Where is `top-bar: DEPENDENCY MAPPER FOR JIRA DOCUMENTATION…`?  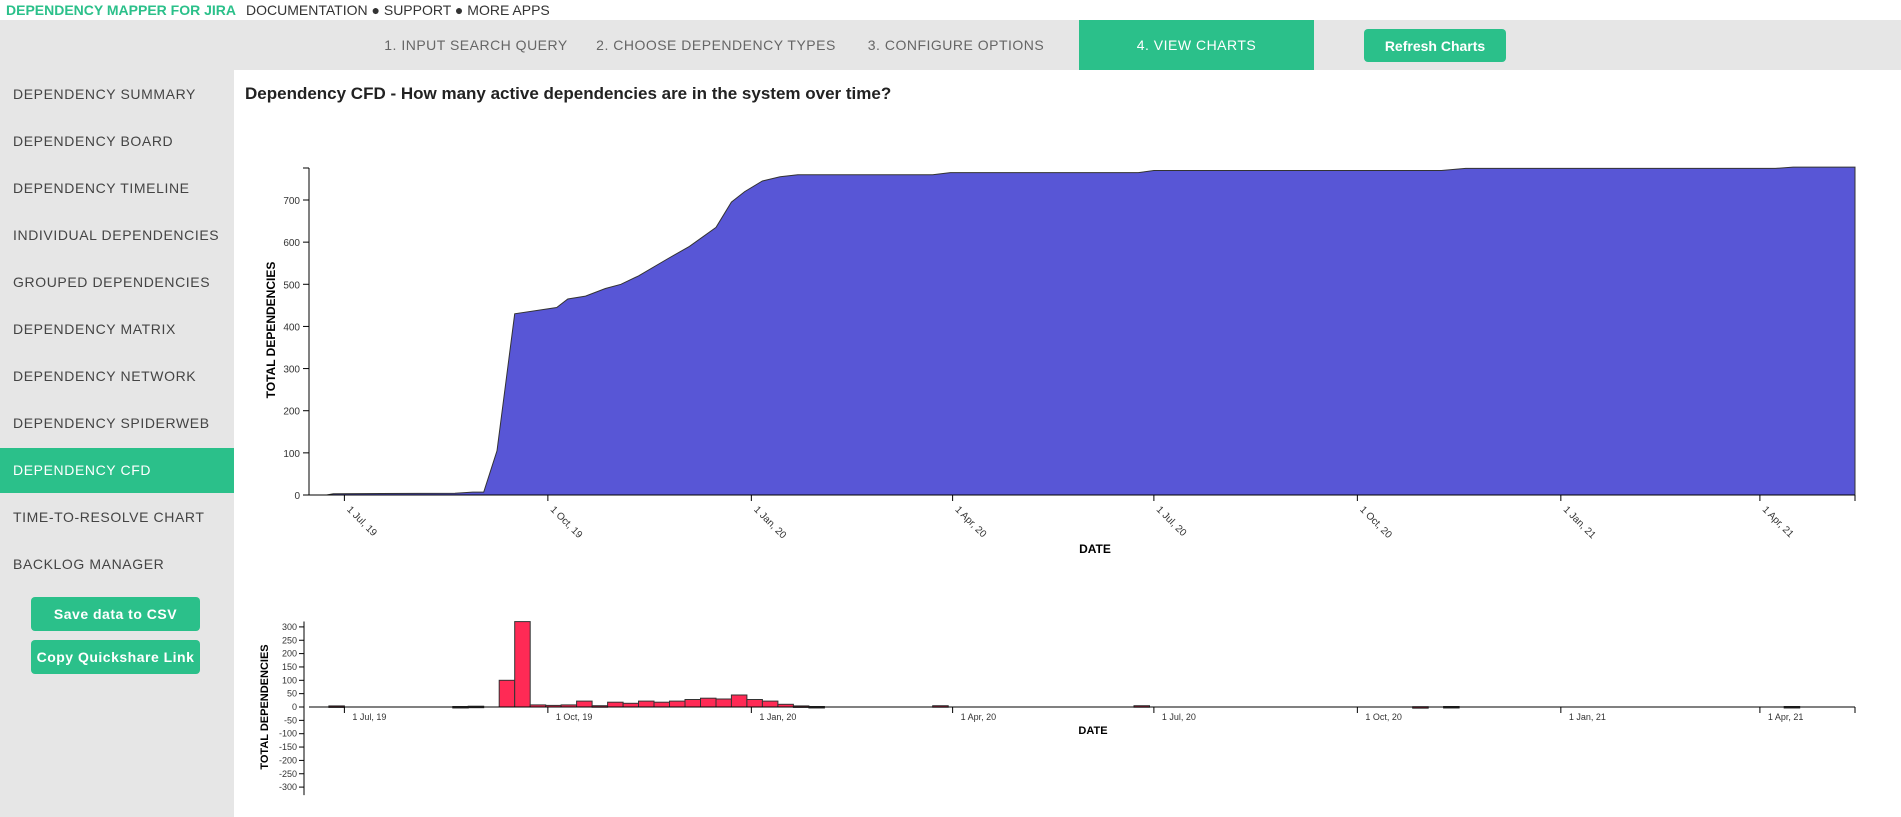
top-bar: DEPENDENCY MAPPER FOR JIRA DOCUMENTATION… is located at coordinates (950, 10).